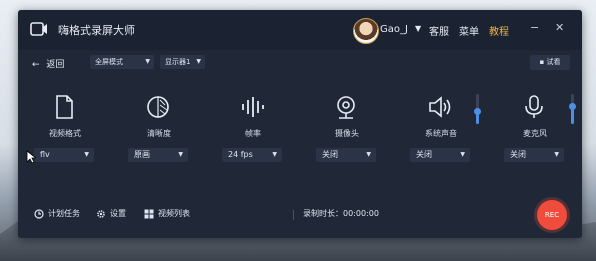  Describe the element at coordinates (39, 213) in the screenshot. I see `clock-icon` at that location.